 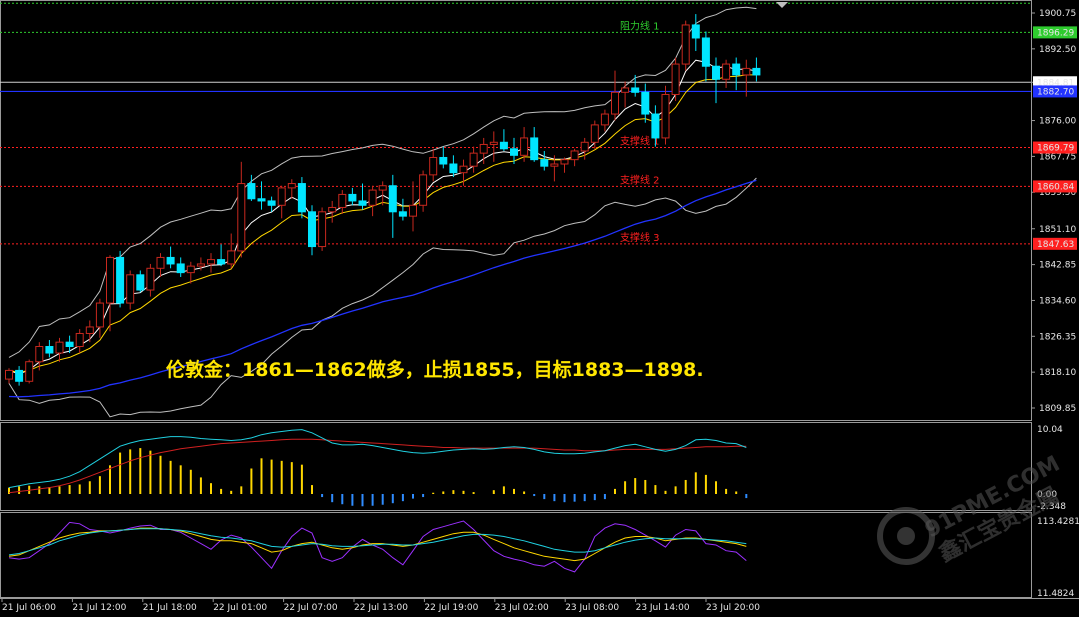 What do you see at coordinates (240, 608) in the screenshot?
I see `x-tick-label: 22 Jul 01:00` at bounding box center [240, 608].